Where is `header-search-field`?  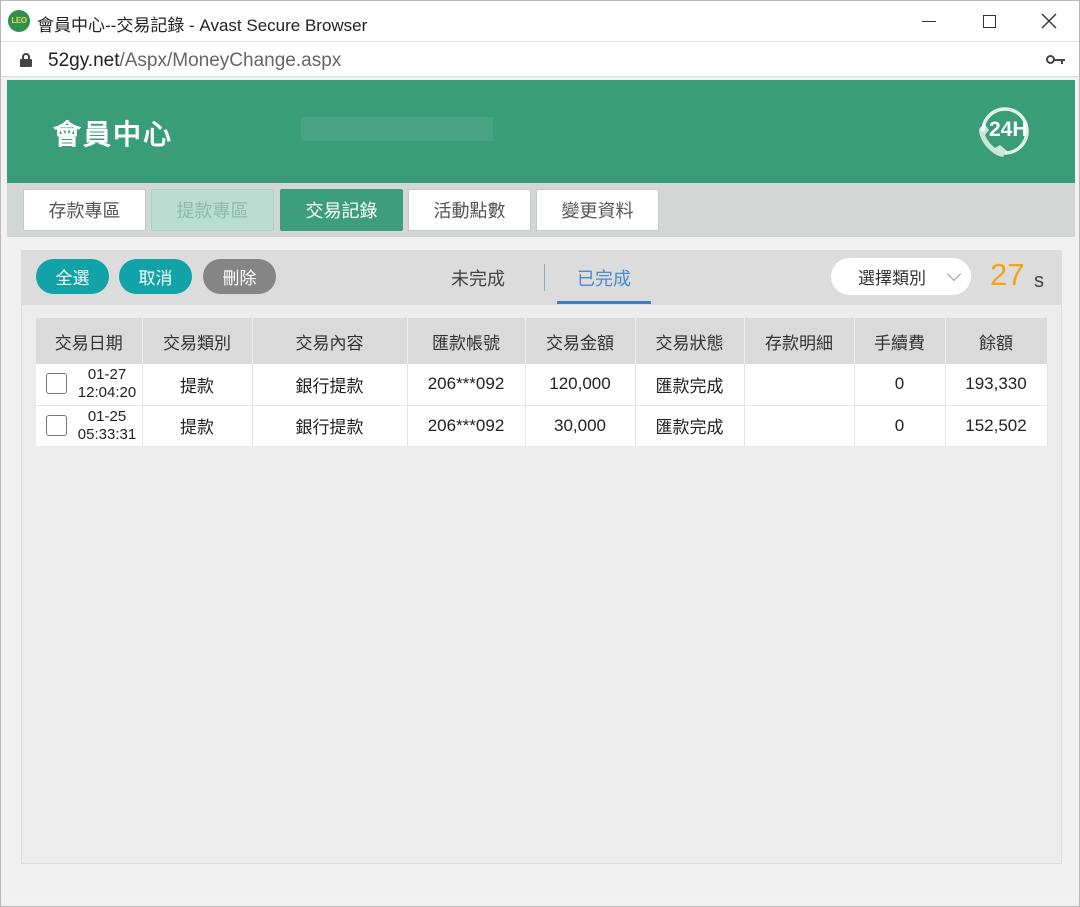
header-search-field is located at coordinates (397, 129).